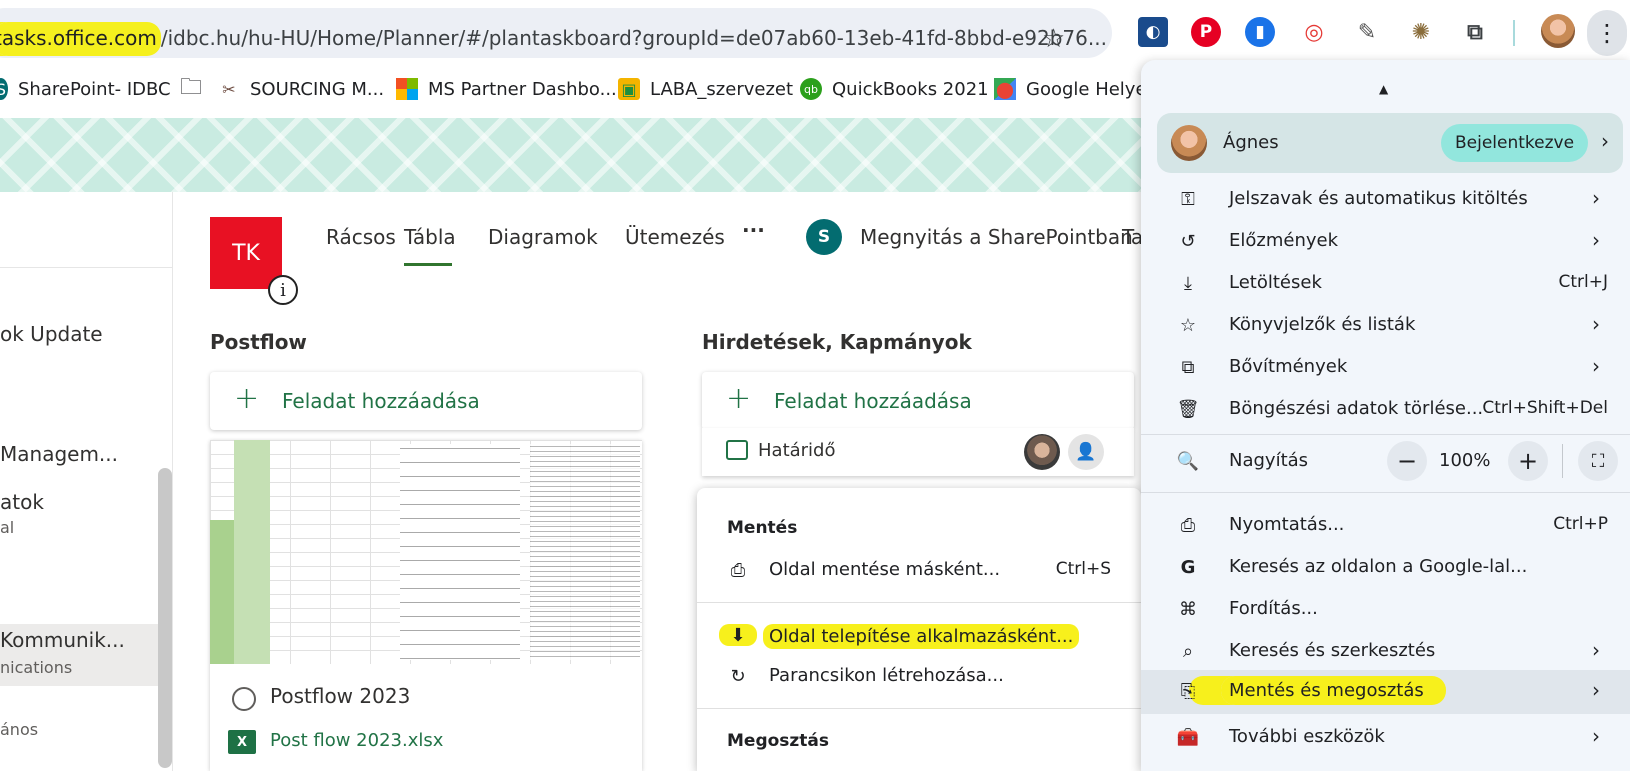 This screenshot has height=771, width=1630. What do you see at coordinates (738, 570) in the screenshot?
I see `save-page-icon: ⎙` at bounding box center [738, 570].